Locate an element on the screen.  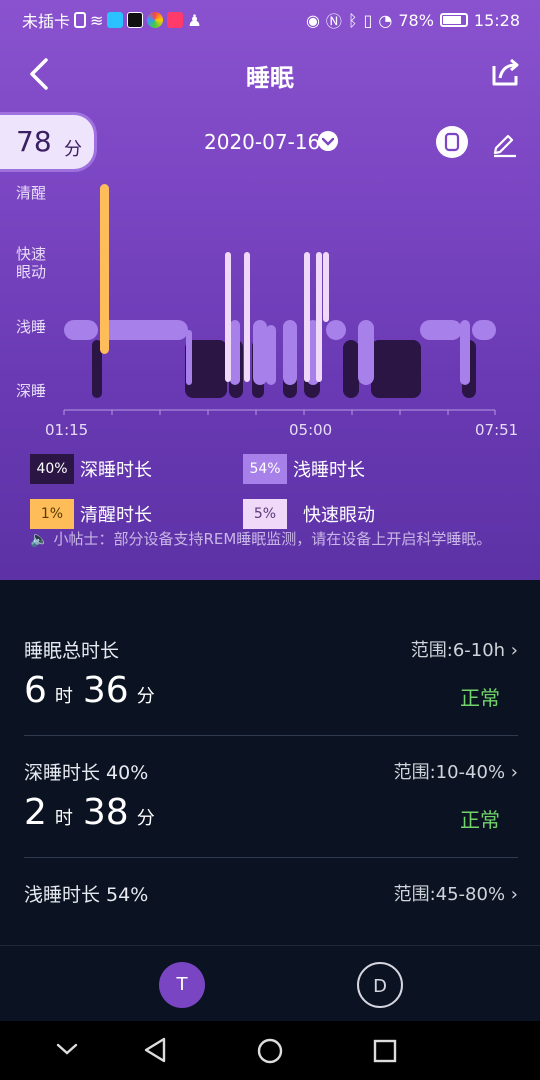
status-bar: 未插卡 ≋ ♟ ◉ Ⓝ ᛒ ▯ ◔ 78% 15:28 is located at coordinates (270, 19).